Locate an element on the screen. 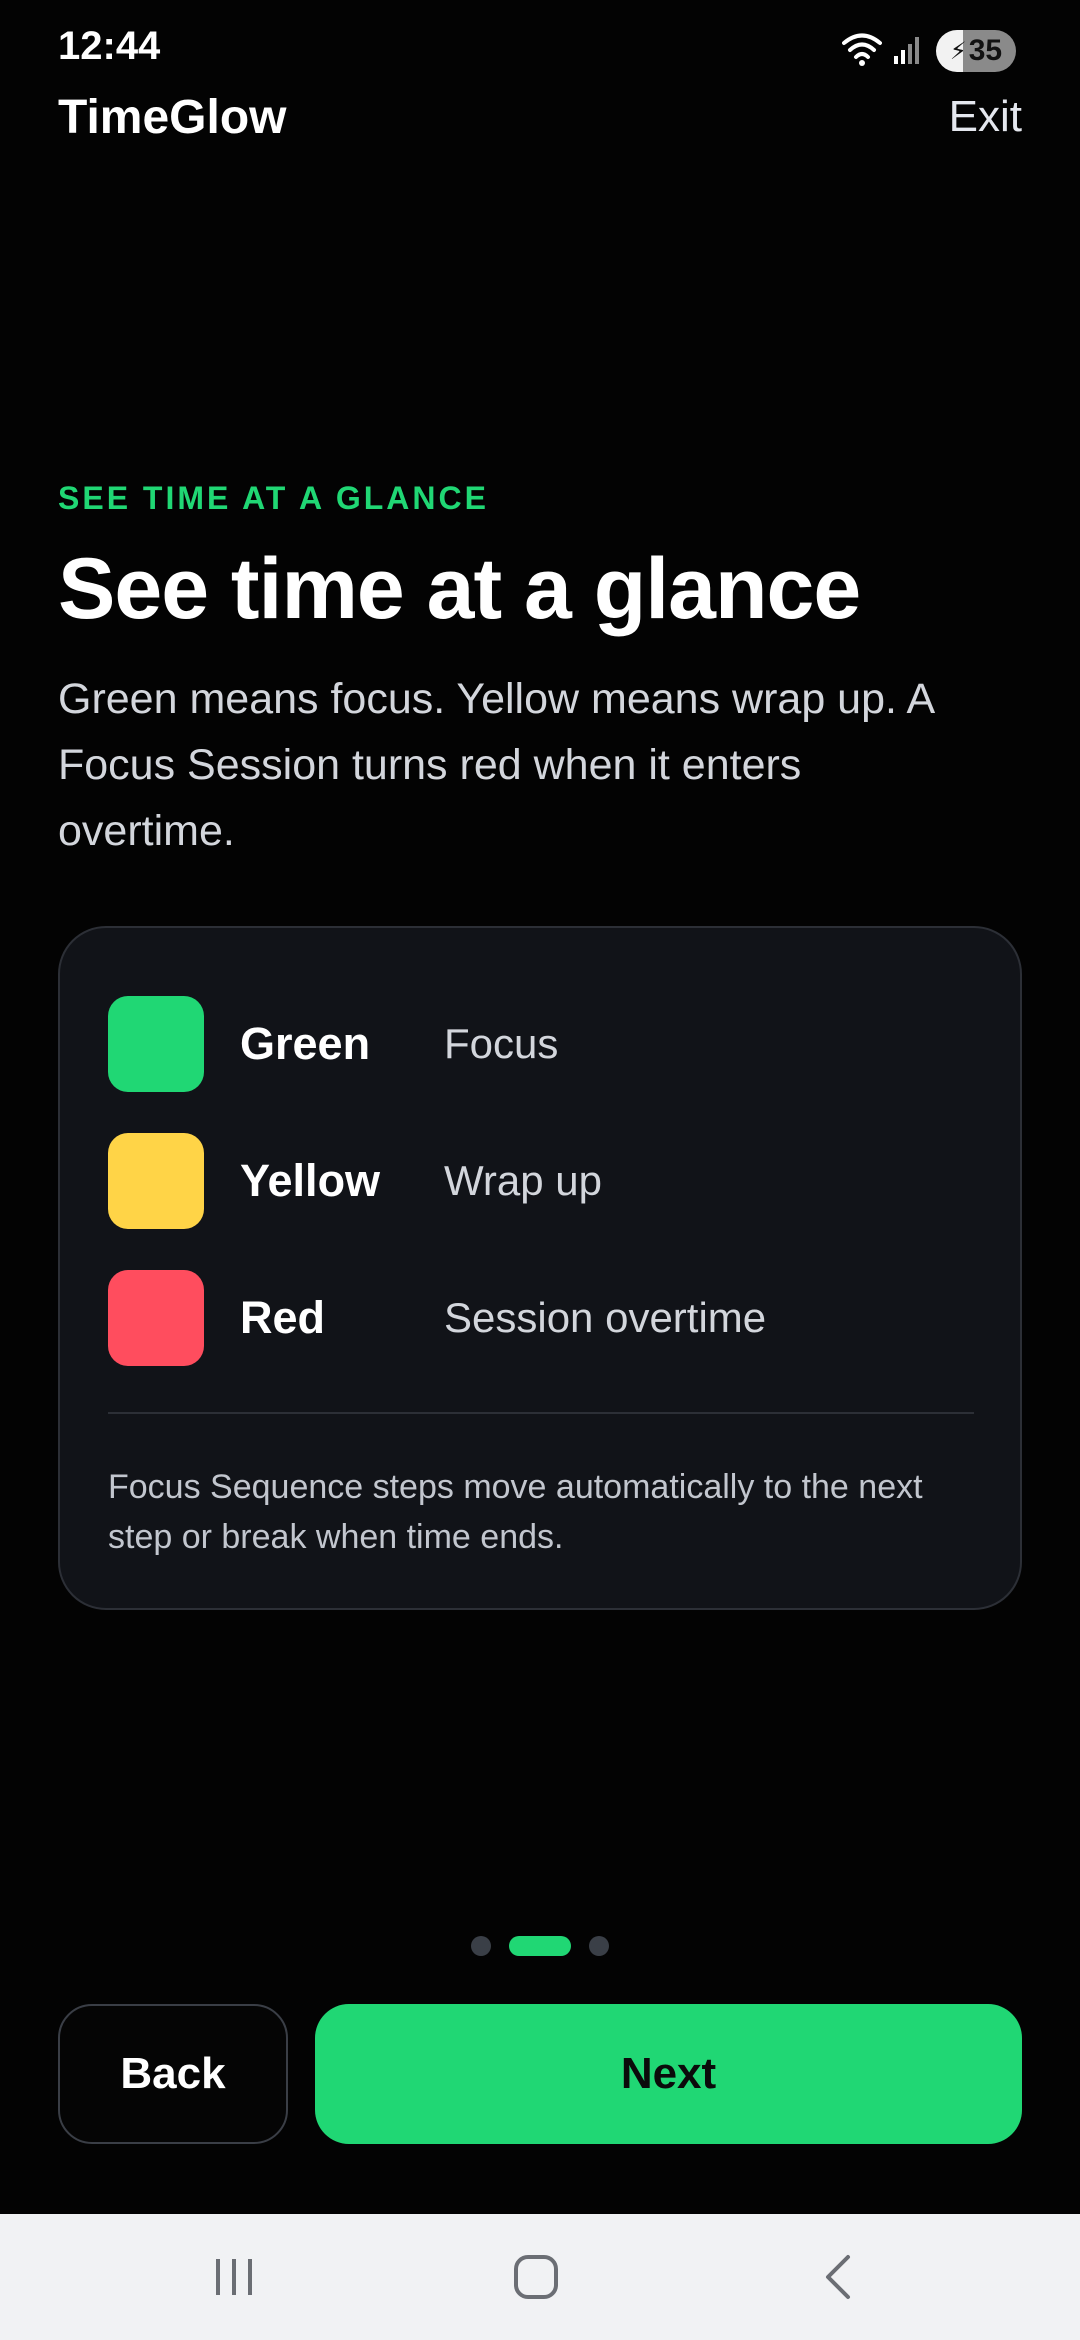 This screenshot has height=2340, width=1080. exit-button: Exit is located at coordinates (985, 117).